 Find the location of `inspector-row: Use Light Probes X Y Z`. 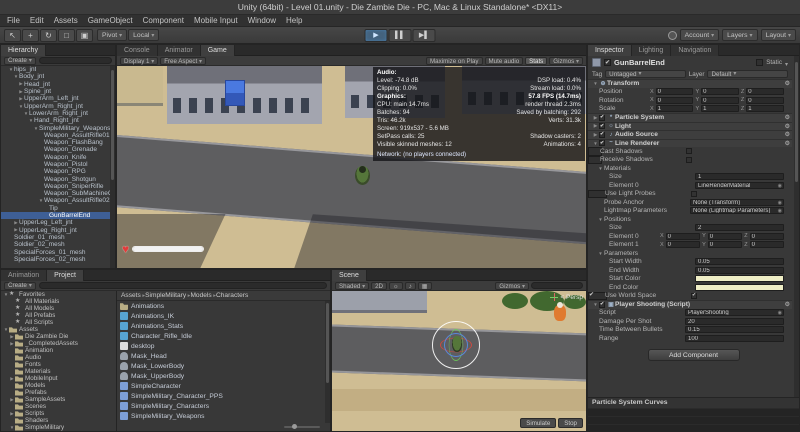

inspector-row: Use Light Probes X Y Z is located at coordinates (642, 193).